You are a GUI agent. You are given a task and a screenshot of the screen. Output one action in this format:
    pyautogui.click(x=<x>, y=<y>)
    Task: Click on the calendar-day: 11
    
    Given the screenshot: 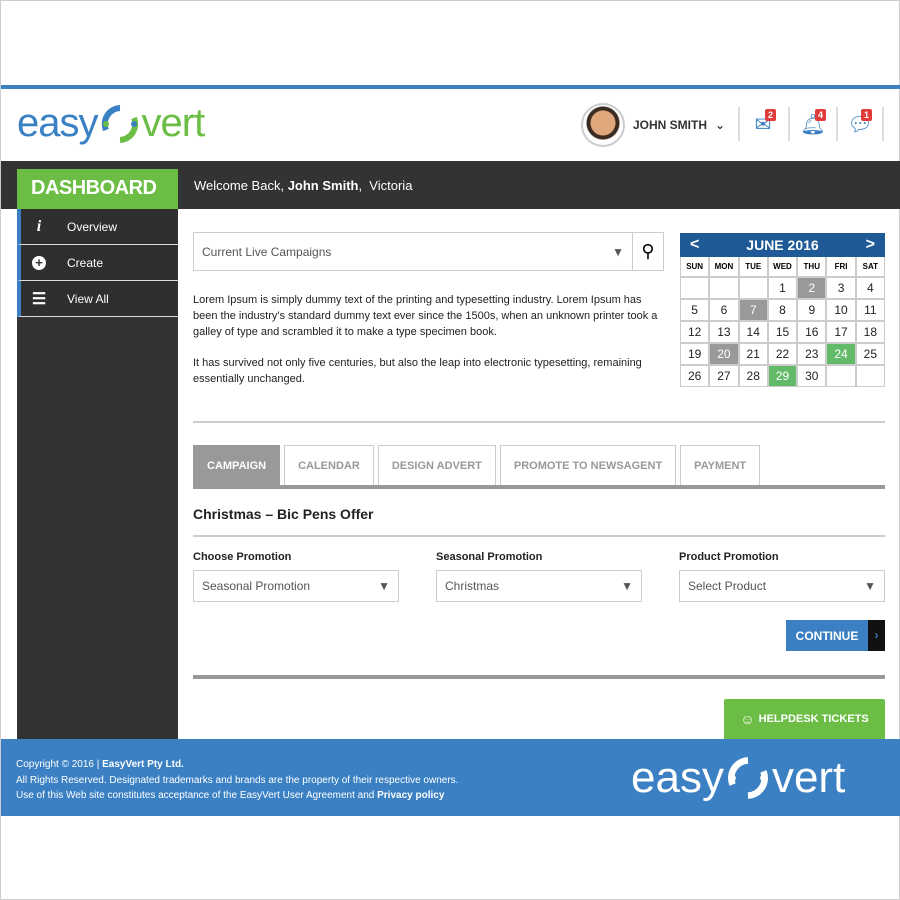 What is the action you would take?
    pyautogui.click(x=870, y=310)
    